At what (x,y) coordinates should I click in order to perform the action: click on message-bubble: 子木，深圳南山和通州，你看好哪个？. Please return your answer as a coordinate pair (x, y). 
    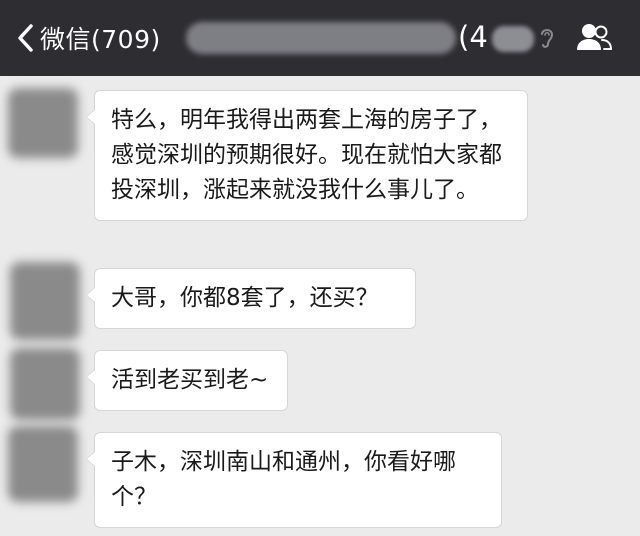
    Looking at the image, I should click on (294, 480).